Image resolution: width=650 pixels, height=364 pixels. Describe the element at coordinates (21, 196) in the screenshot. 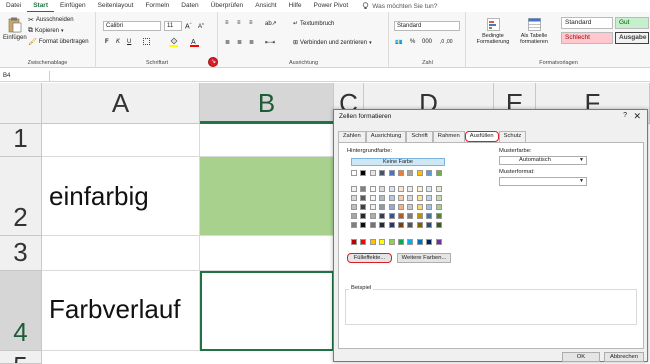

I see `row-header-2: 2` at that location.